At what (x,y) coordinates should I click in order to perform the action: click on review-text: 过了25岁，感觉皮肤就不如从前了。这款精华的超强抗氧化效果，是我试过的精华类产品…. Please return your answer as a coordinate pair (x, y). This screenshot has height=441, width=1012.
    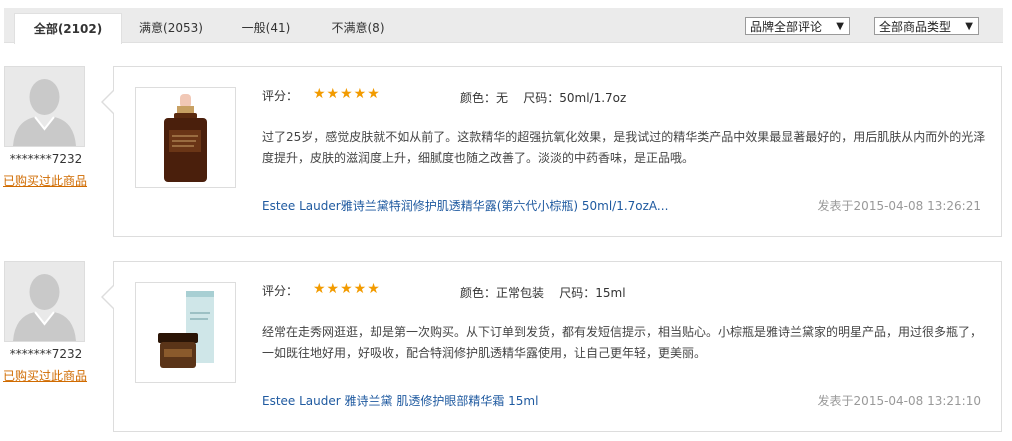
    Looking at the image, I should click on (624, 147).